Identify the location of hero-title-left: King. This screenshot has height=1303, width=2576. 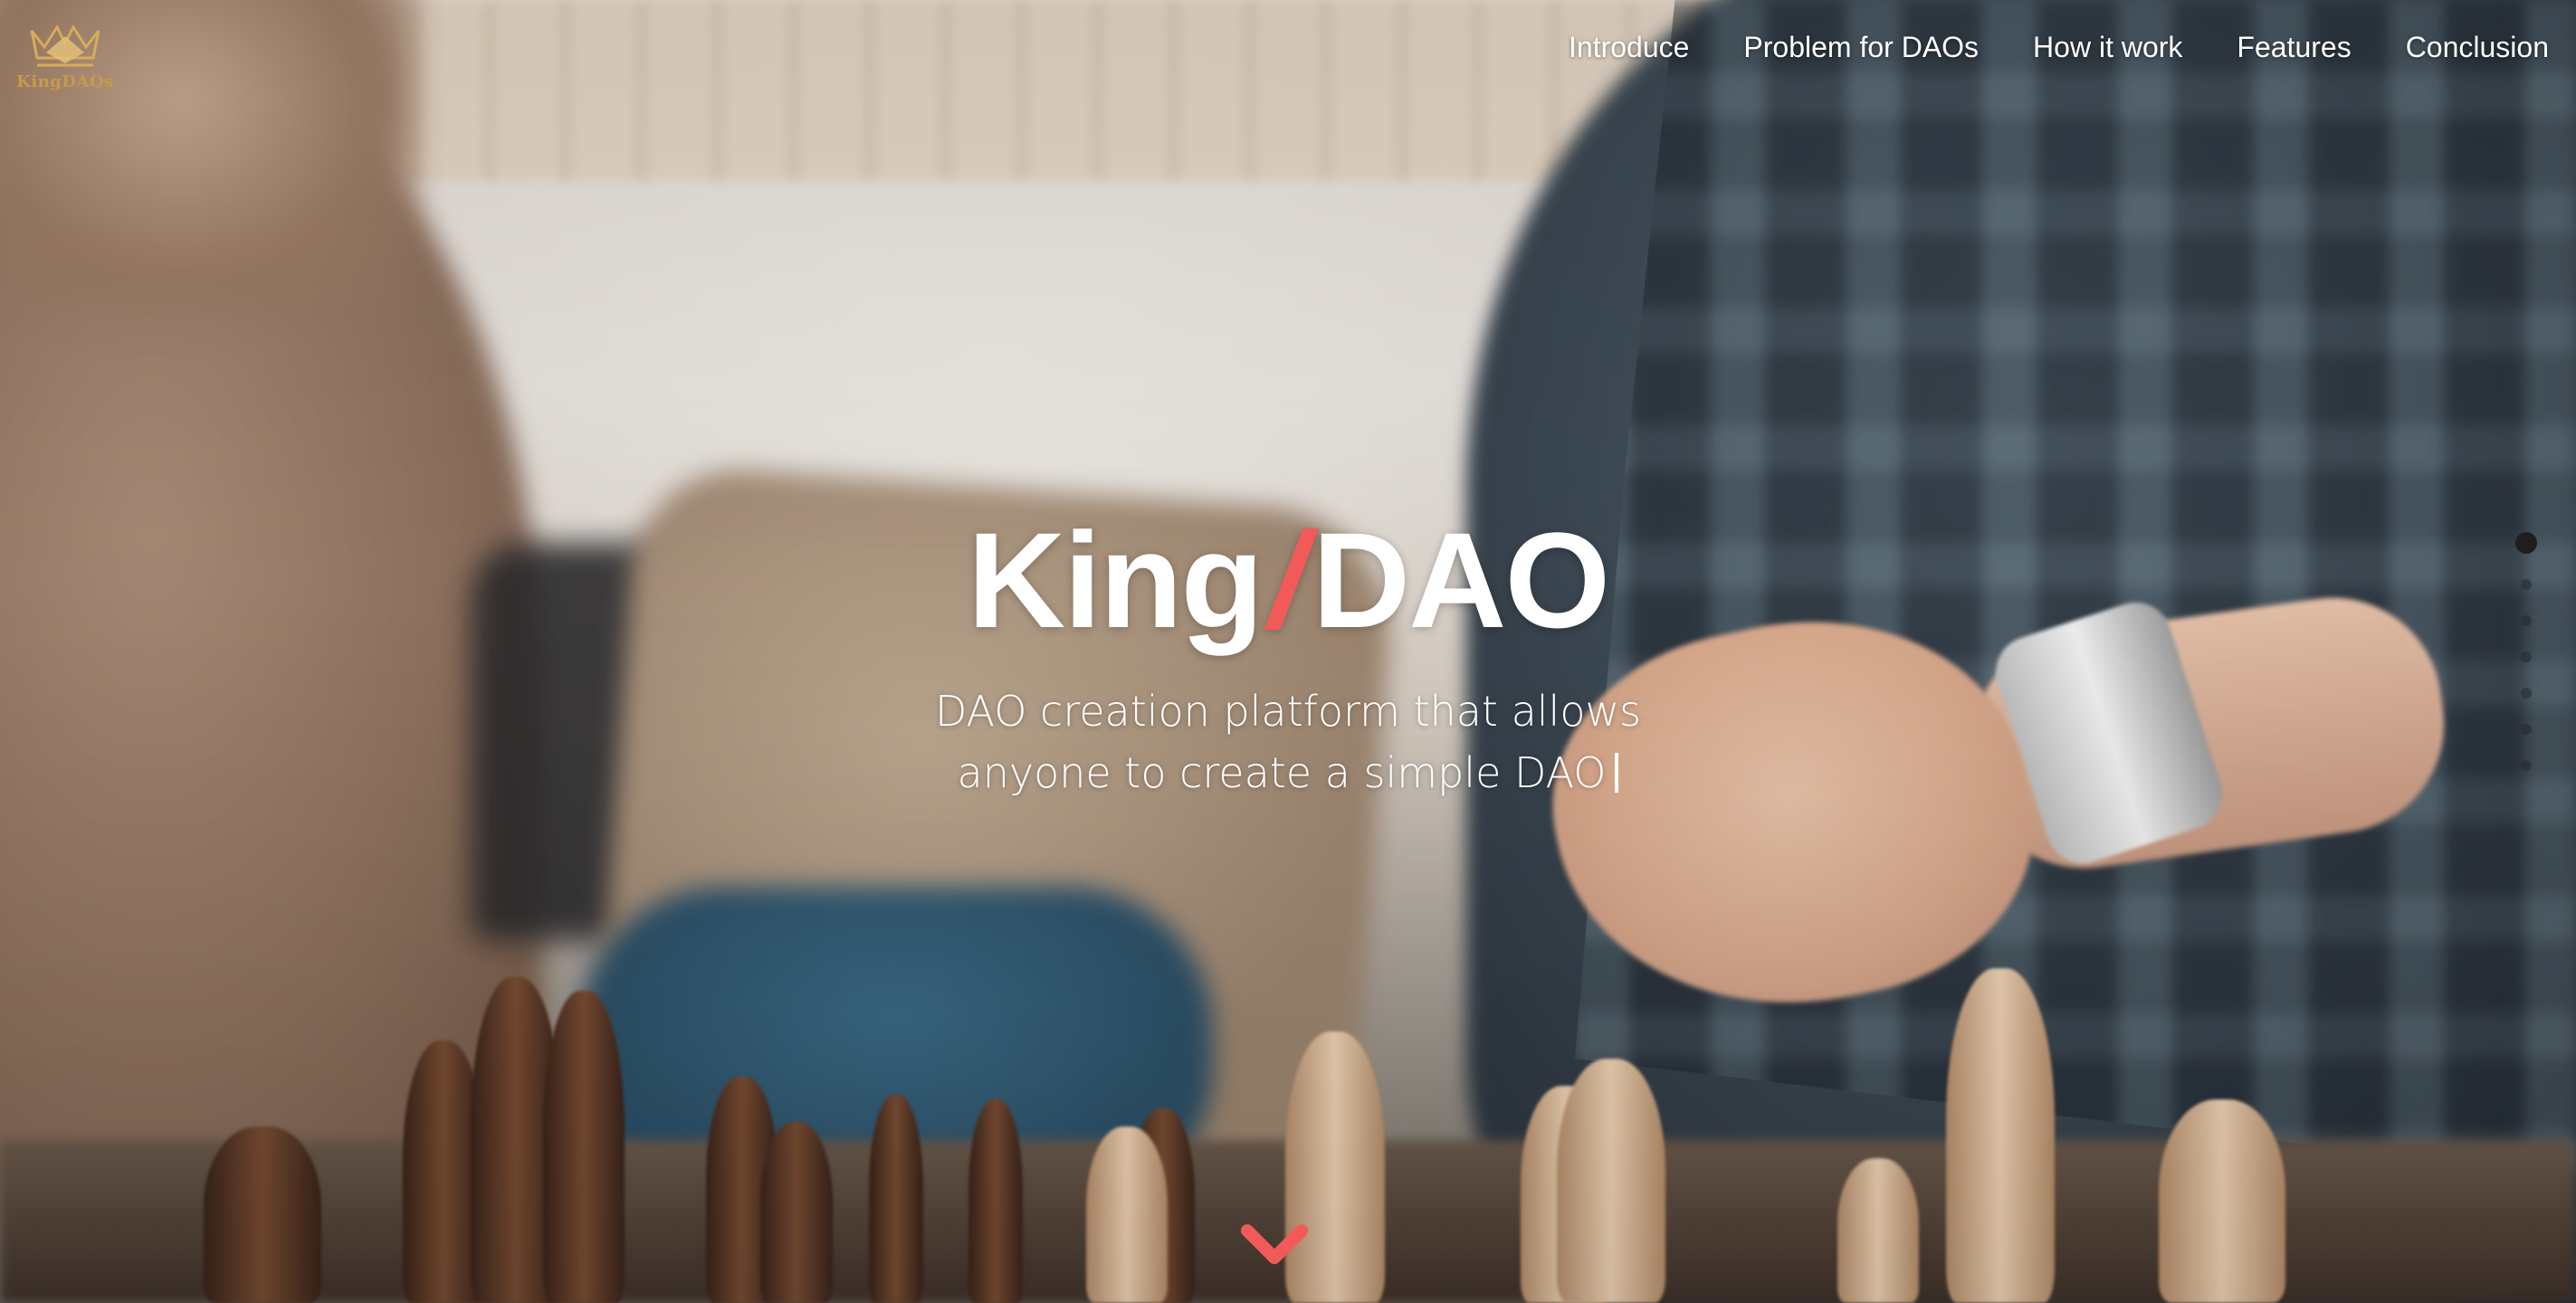
(1115, 580).